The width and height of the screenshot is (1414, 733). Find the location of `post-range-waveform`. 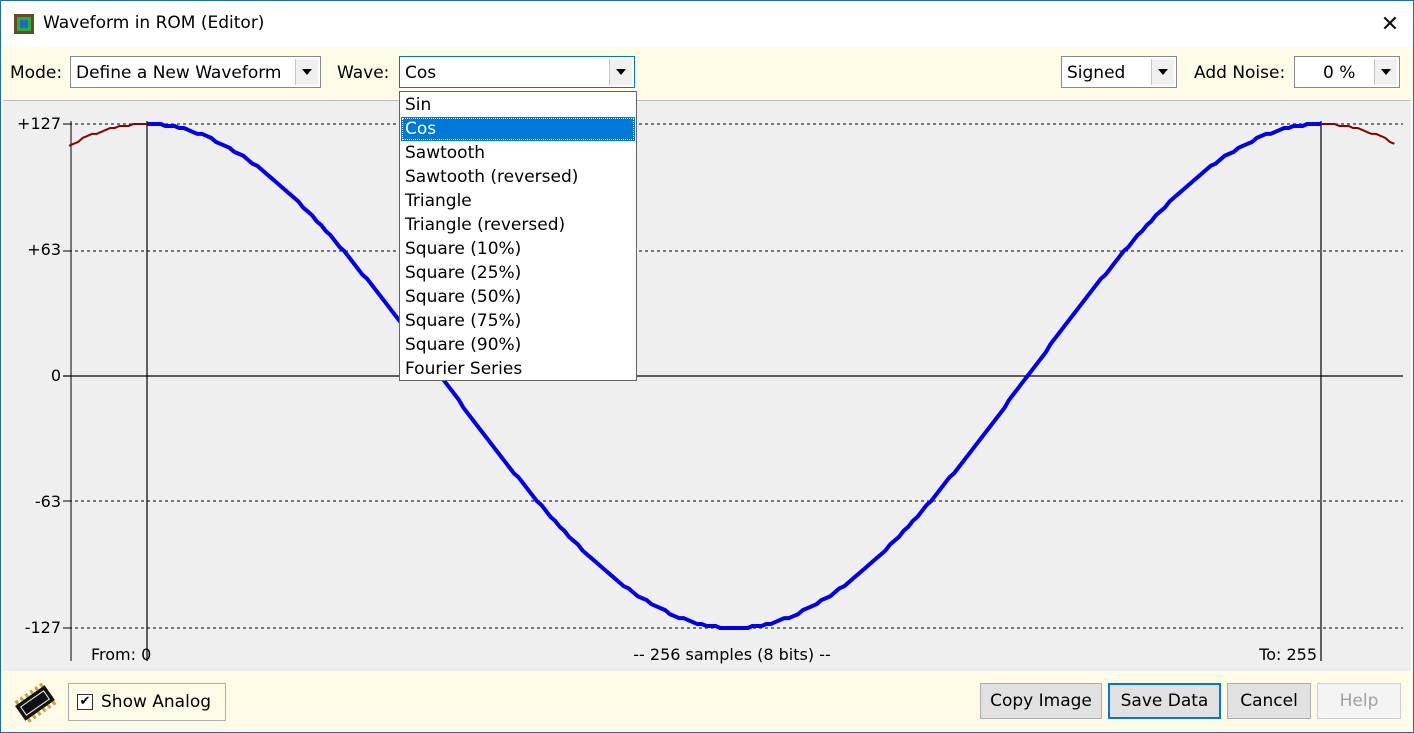

post-range-waveform is located at coordinates (1358, 134).